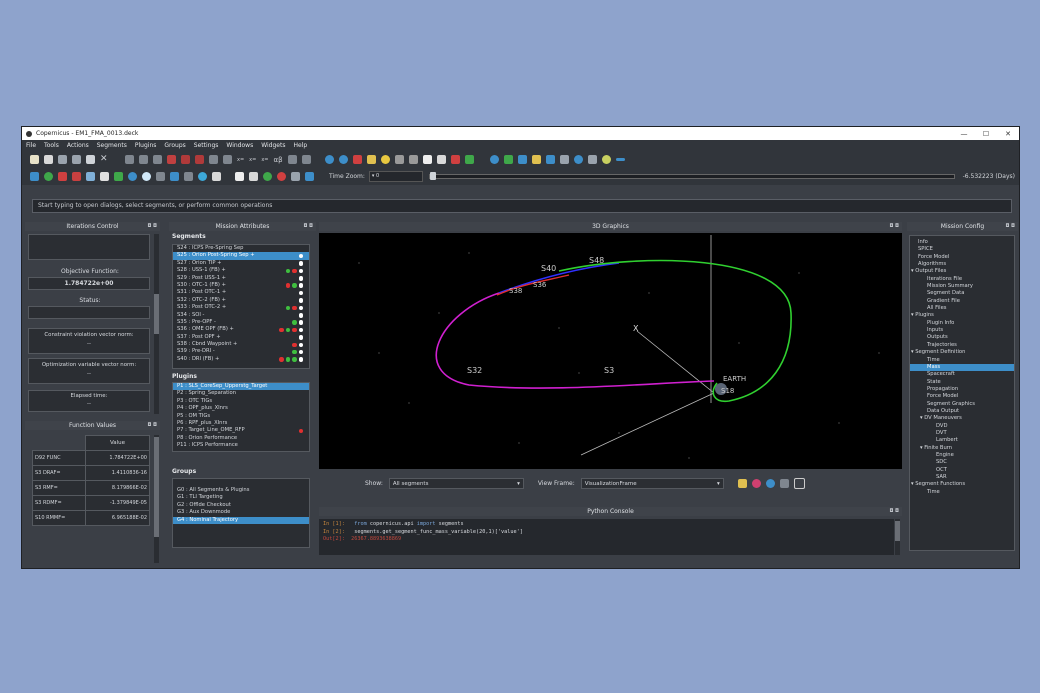 The image size is (1040, 693). Describe the element at coordinates (253, 176) in the screenshot. I see `pages-icon` at that location.